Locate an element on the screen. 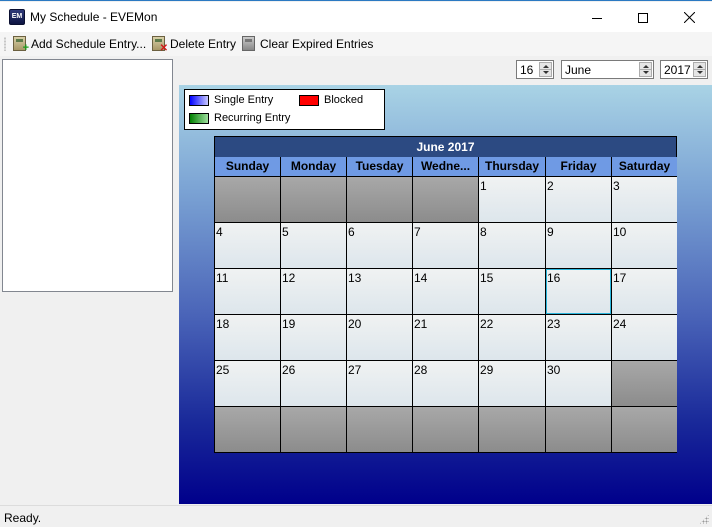 The width and height of the screenshot is (712, 527). day-number: 6 is located at coordinates (351, 232).